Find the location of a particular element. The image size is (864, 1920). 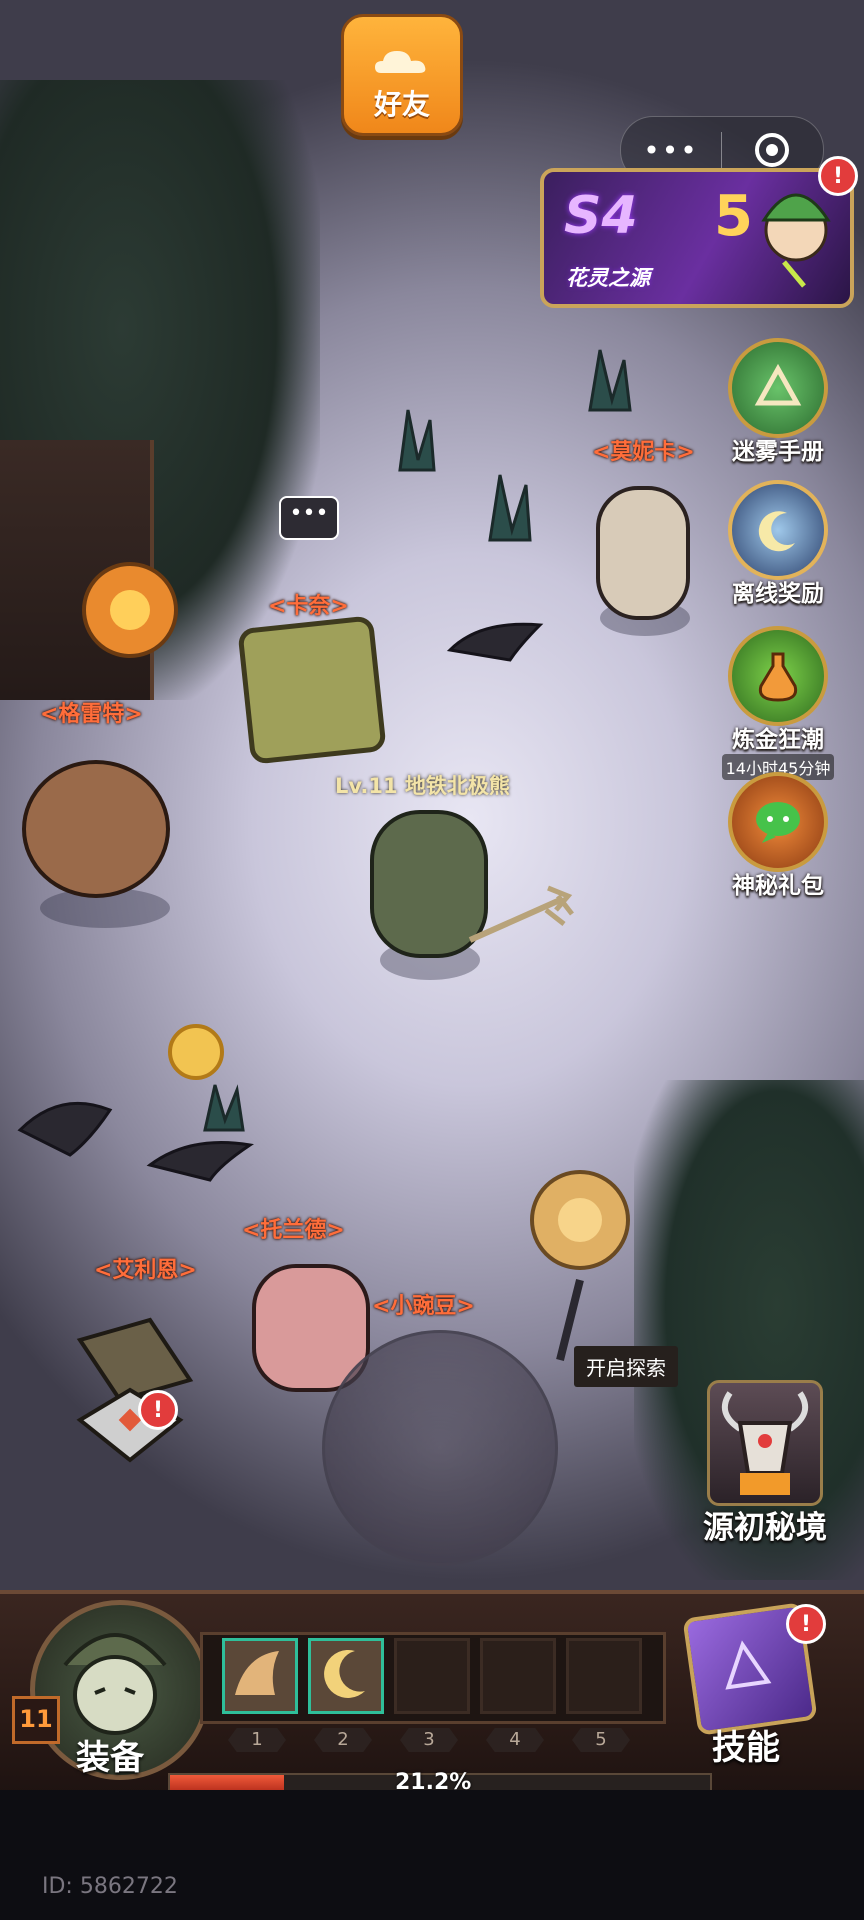

side-button-offline-reward: 离线奖励 is located at coordinates (778, 544).